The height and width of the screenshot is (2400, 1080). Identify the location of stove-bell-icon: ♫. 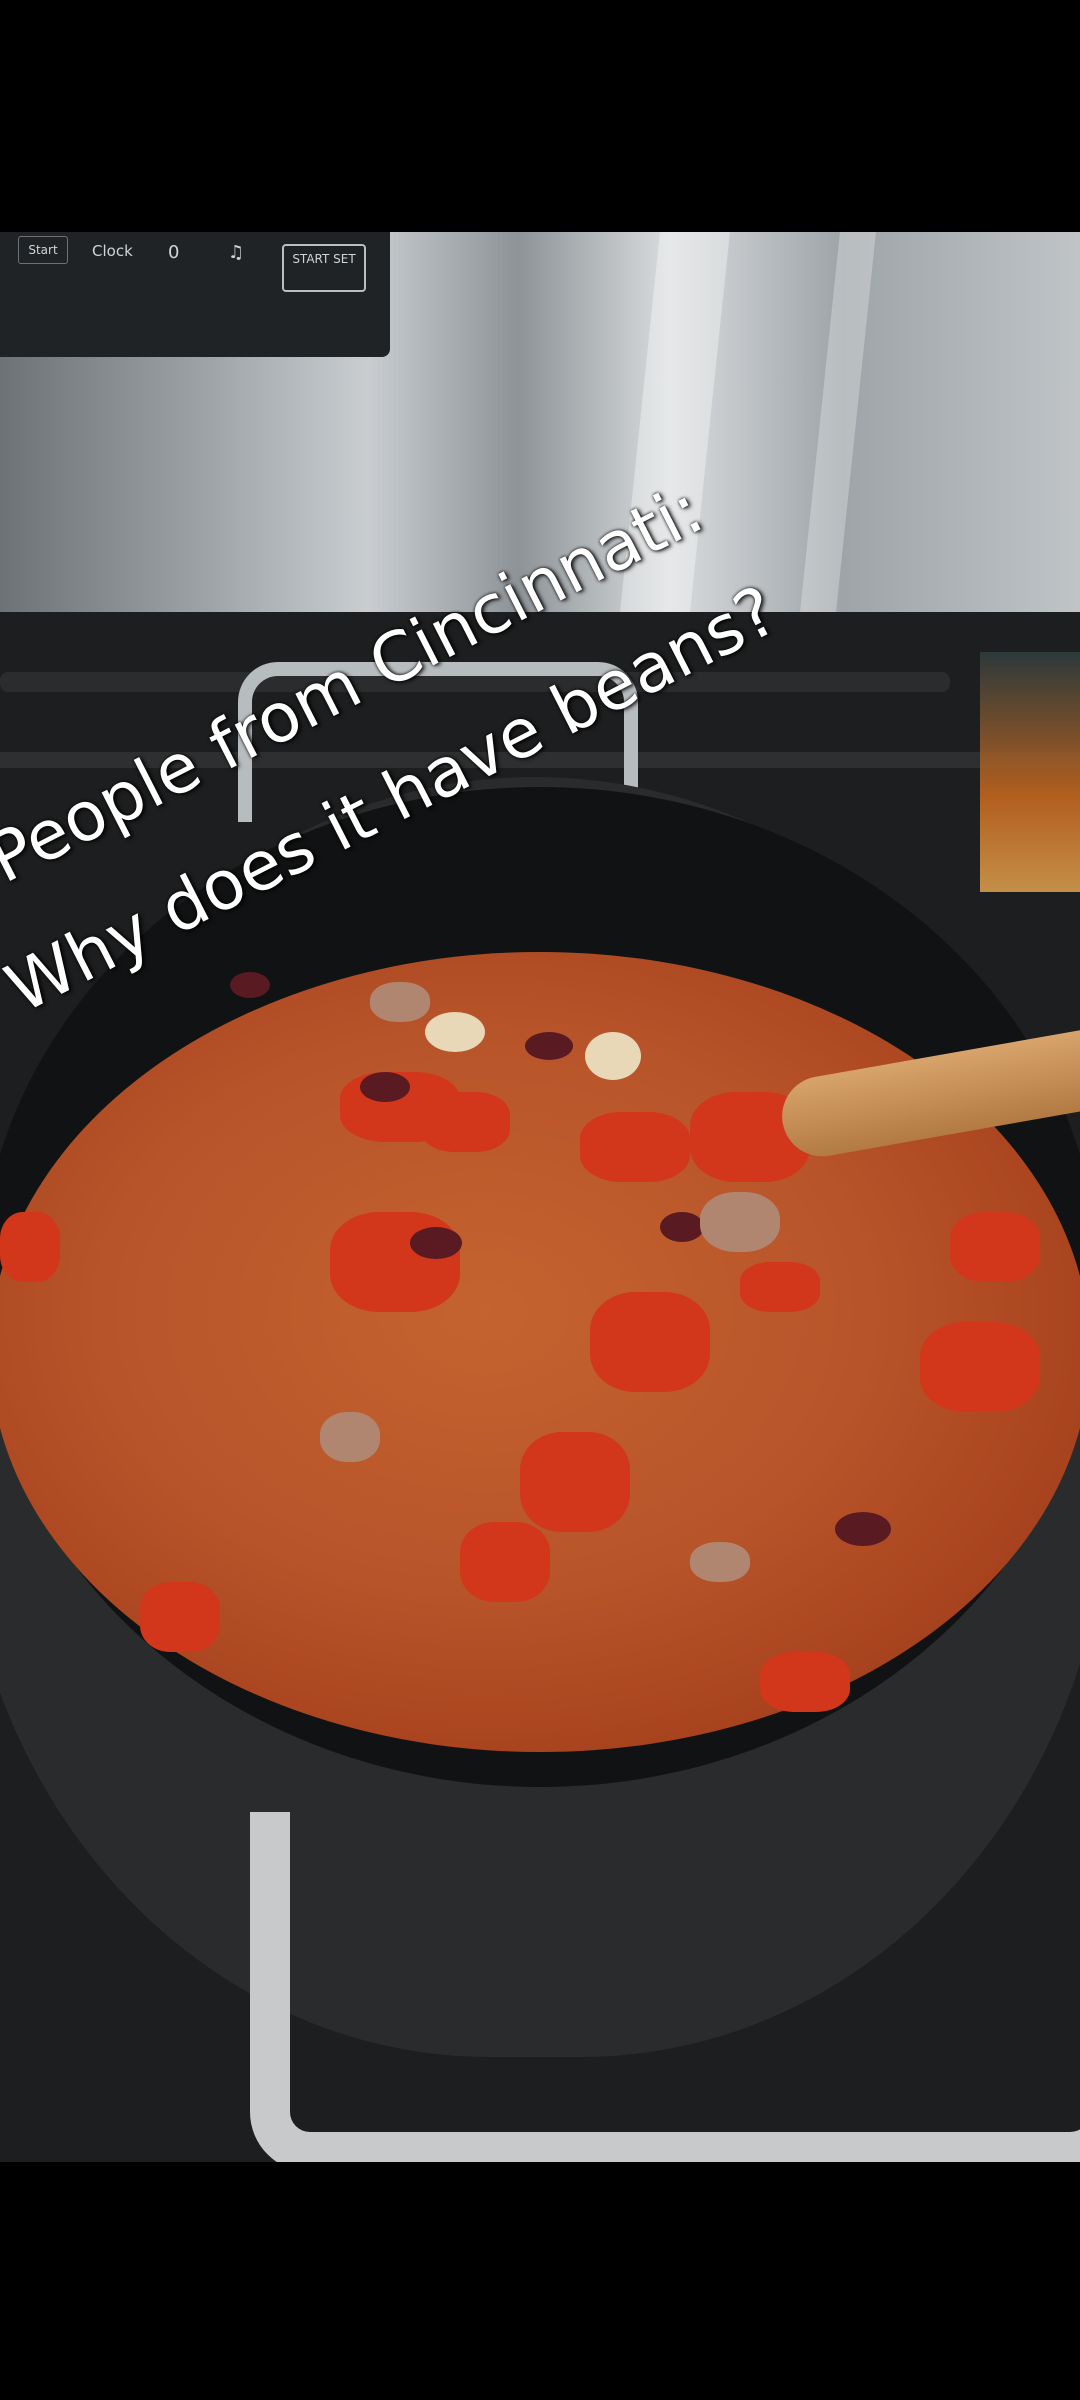
(236, 252).